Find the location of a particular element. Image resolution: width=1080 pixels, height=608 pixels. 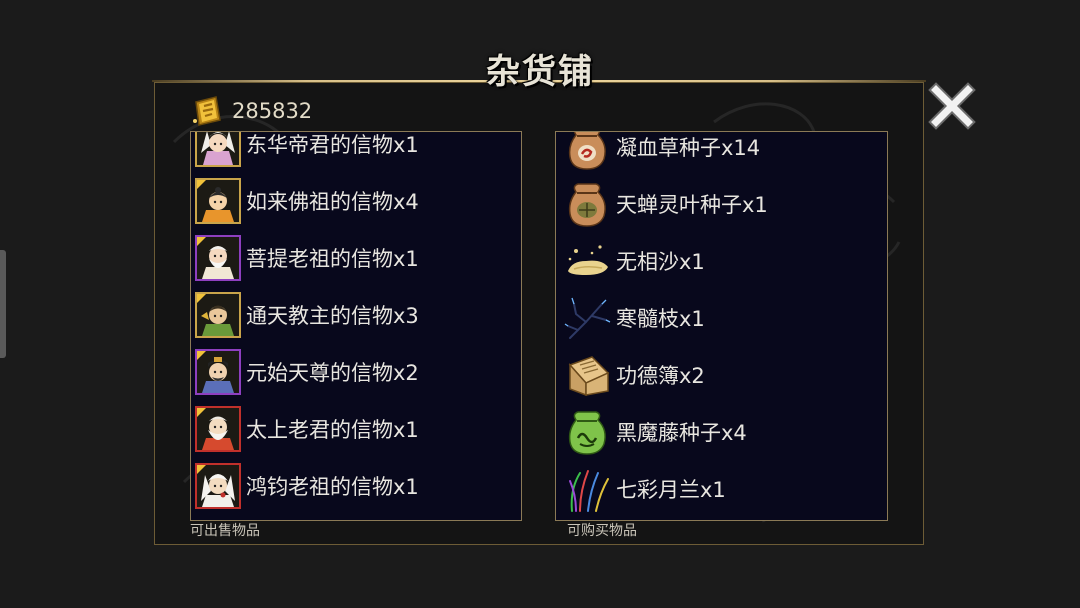

list-item: 凝血草种子x14 is located at coordinates (721, 153).